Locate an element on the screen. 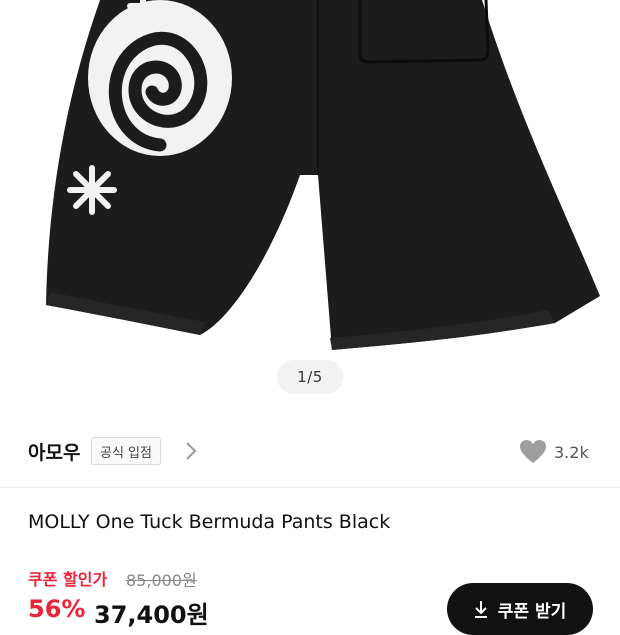 This screenshot has height=635, width=620. brand-row: 아모우 공식 입점 3.2k is located at coordinates (310, 452).